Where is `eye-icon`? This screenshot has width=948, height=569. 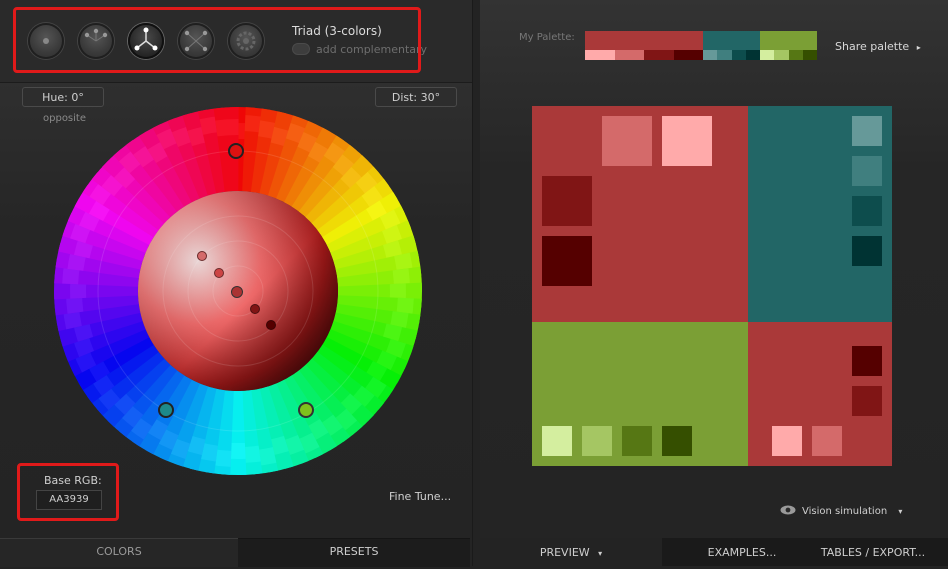
eye-icon is located at coordinates (788, 510).